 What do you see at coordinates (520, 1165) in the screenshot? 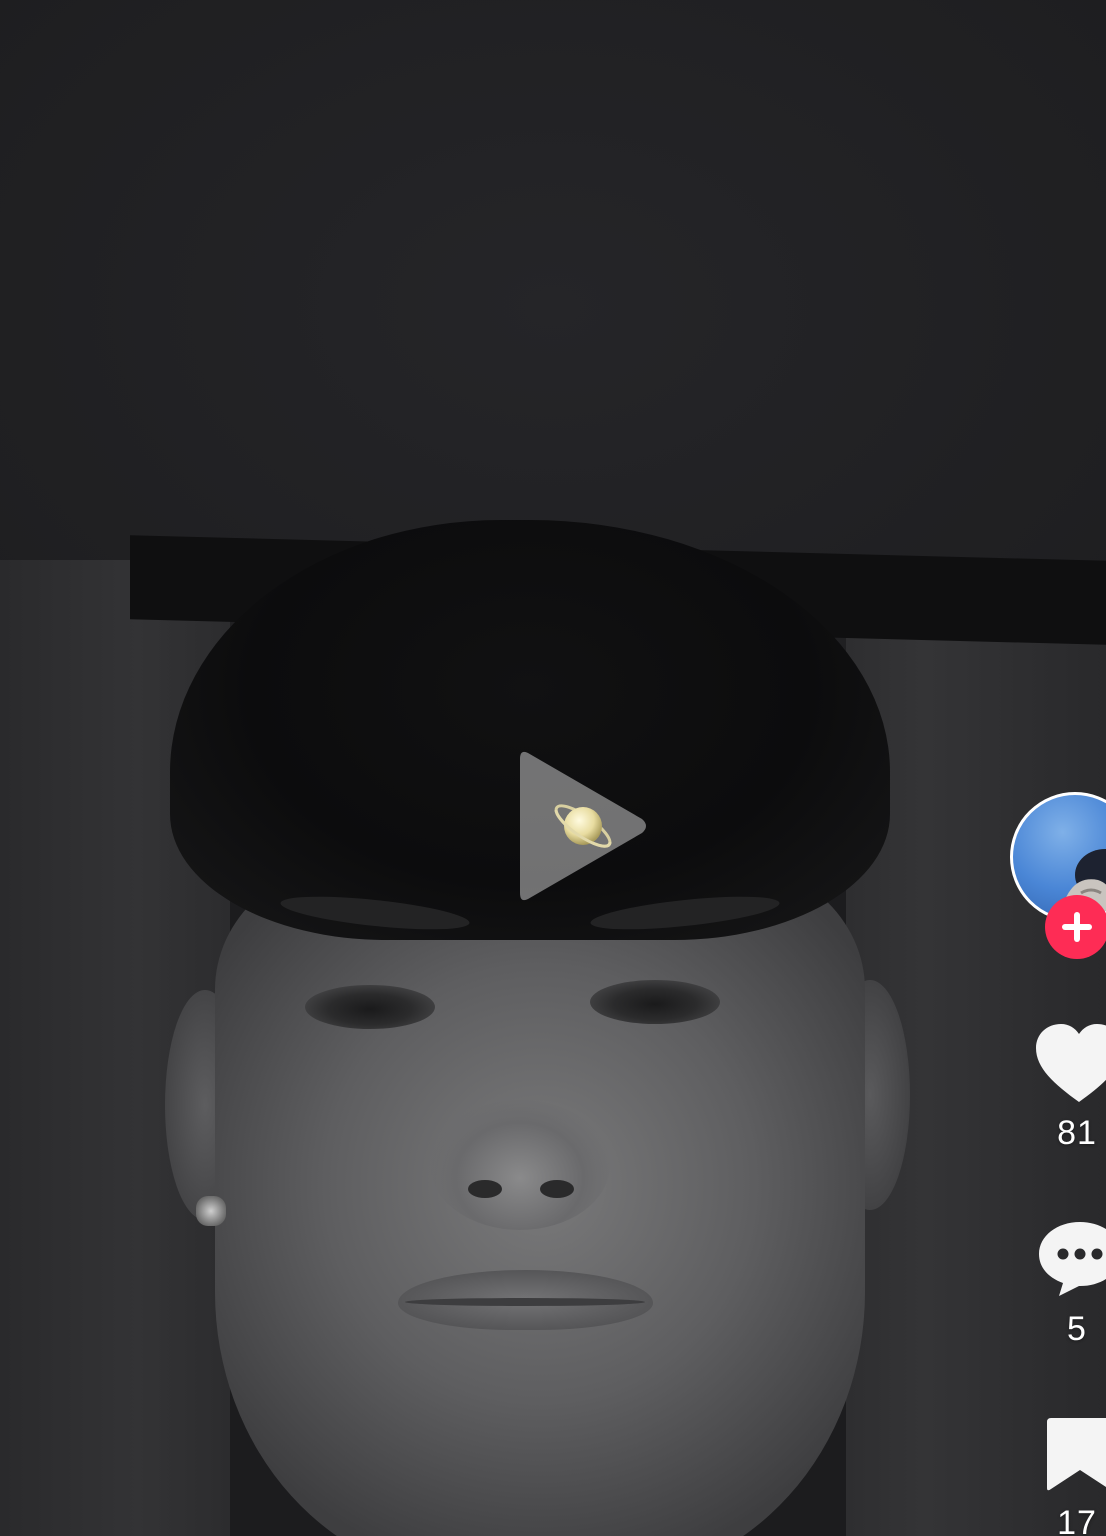
I see `person-nose` at bounding box center [520, 1165].